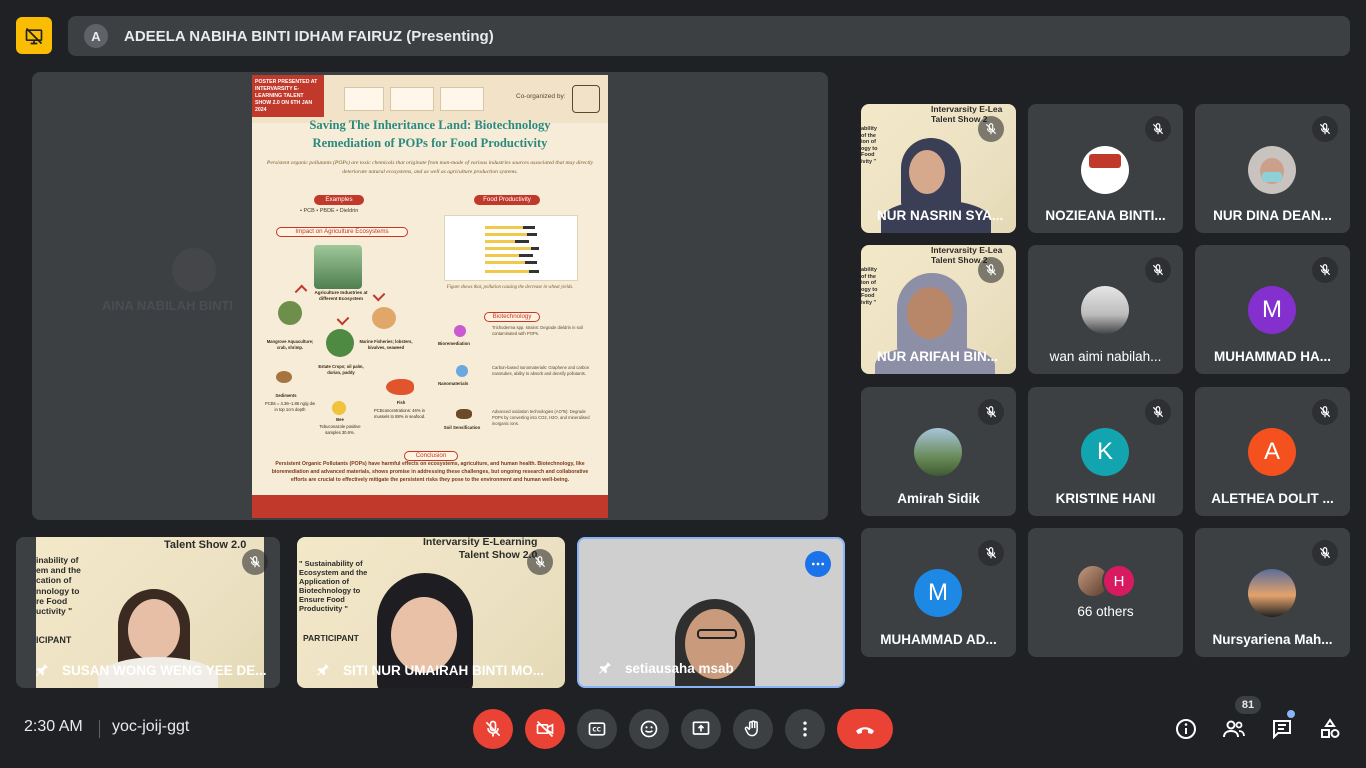  I want to click on biotechnology-pill: Biotechnology, so click(512, 317).